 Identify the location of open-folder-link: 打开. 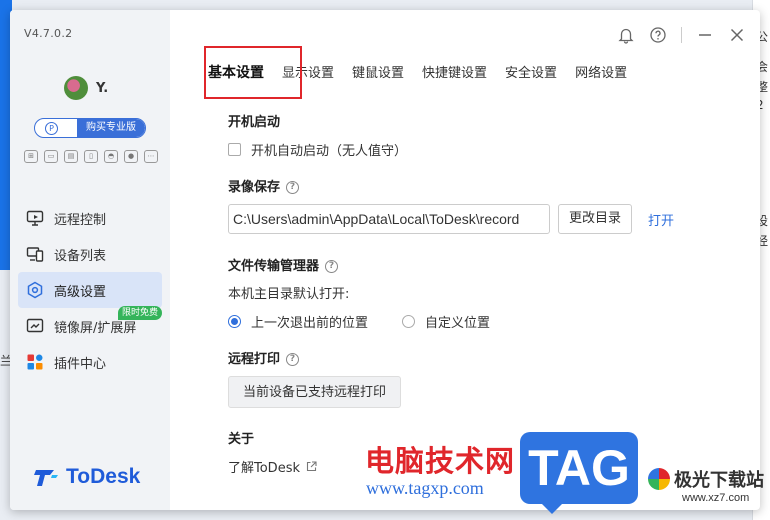
(661, 219).